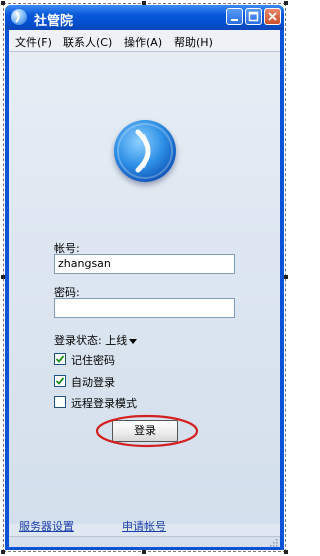 This screenshot has width=320, height=556. I want to click on resize-handle-top-left, so click(3, 3).